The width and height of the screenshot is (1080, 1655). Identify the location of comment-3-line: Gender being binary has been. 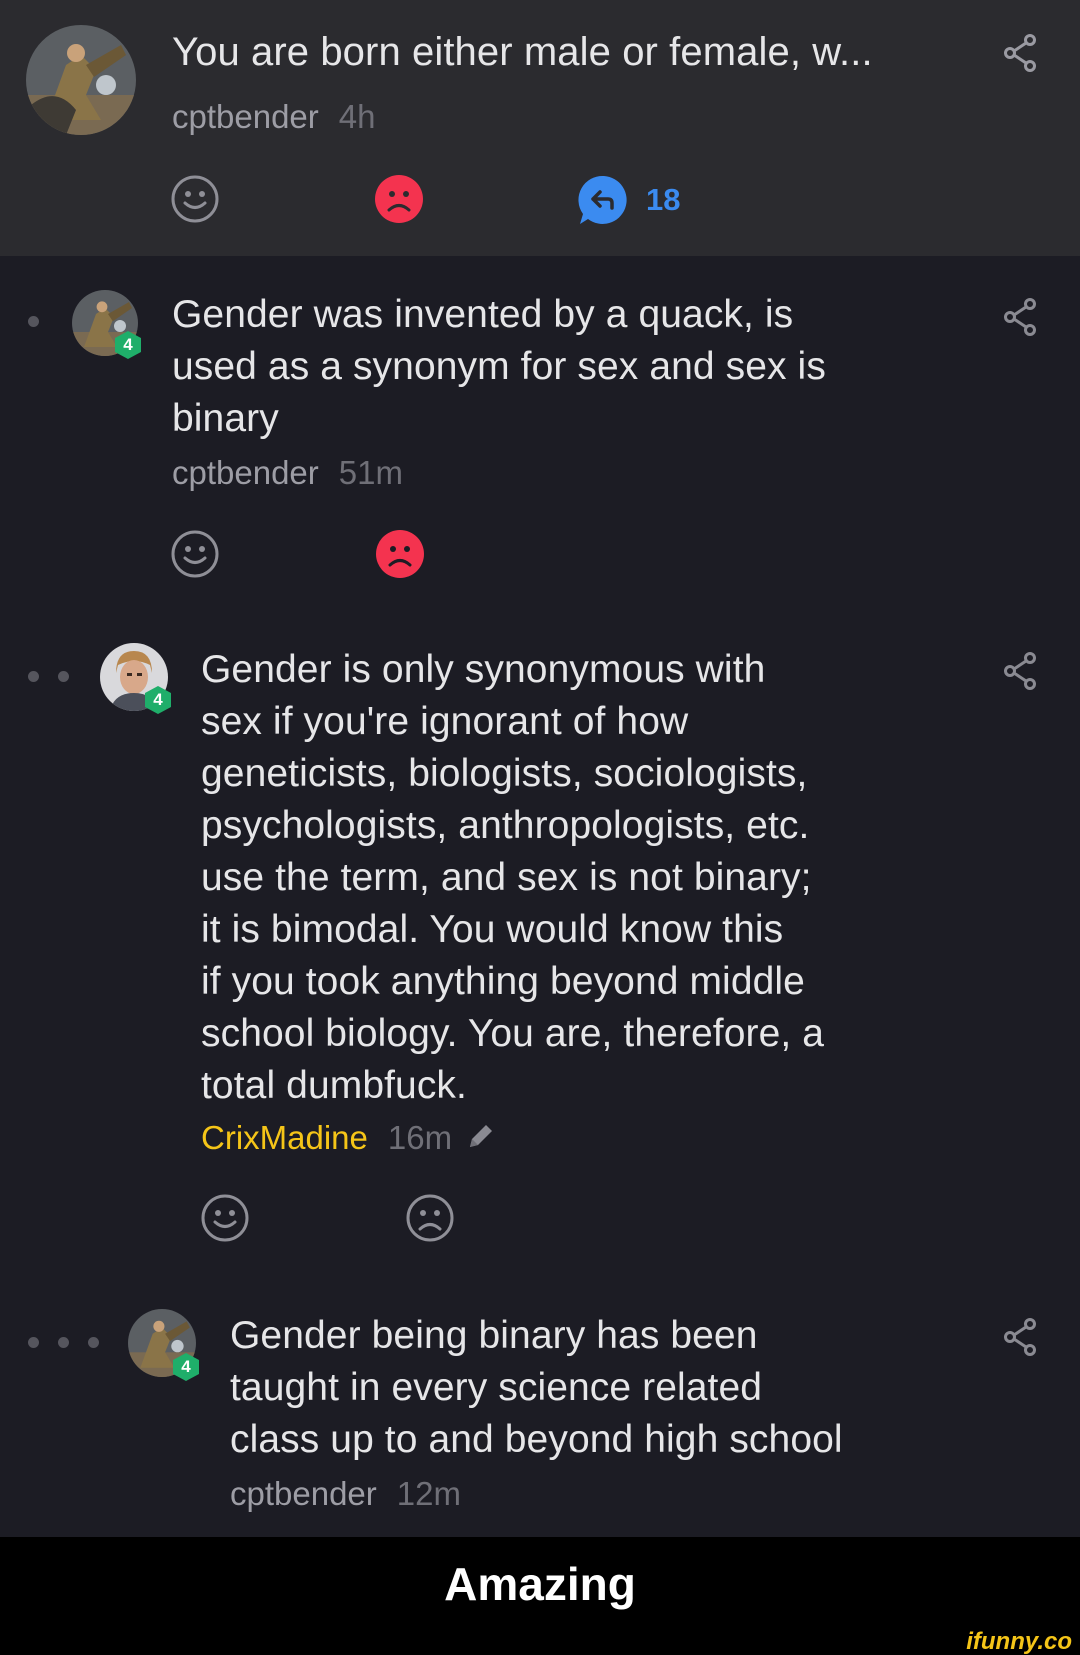
(494, 1335).